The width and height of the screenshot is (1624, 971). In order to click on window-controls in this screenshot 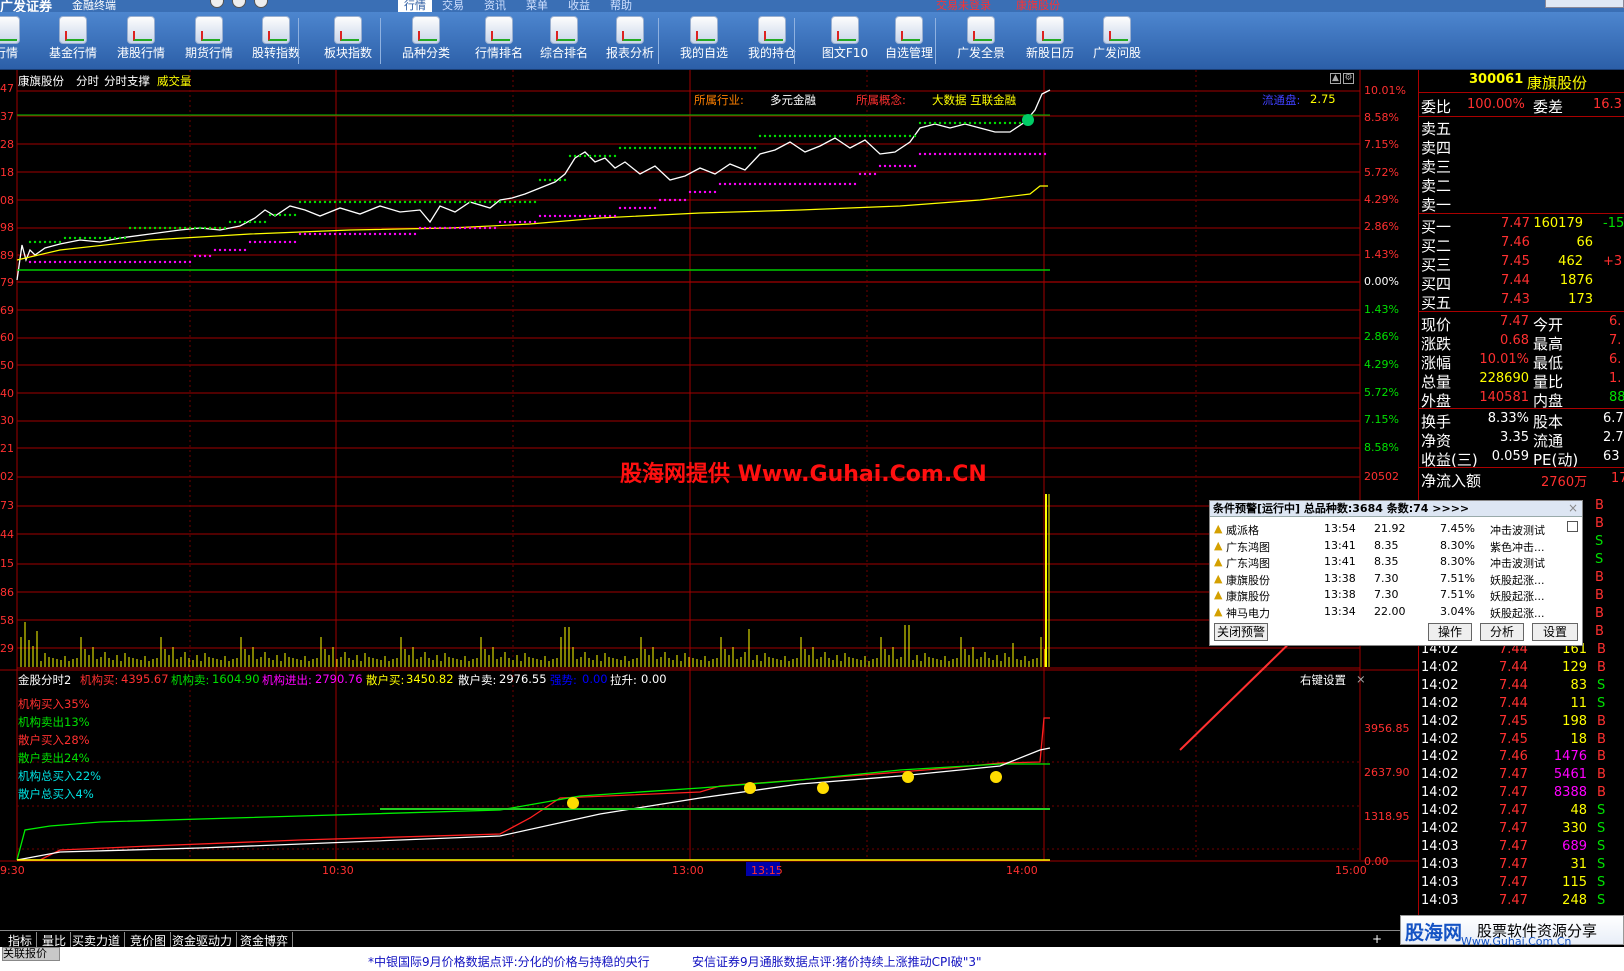, I will do `click(1584, 4)`.